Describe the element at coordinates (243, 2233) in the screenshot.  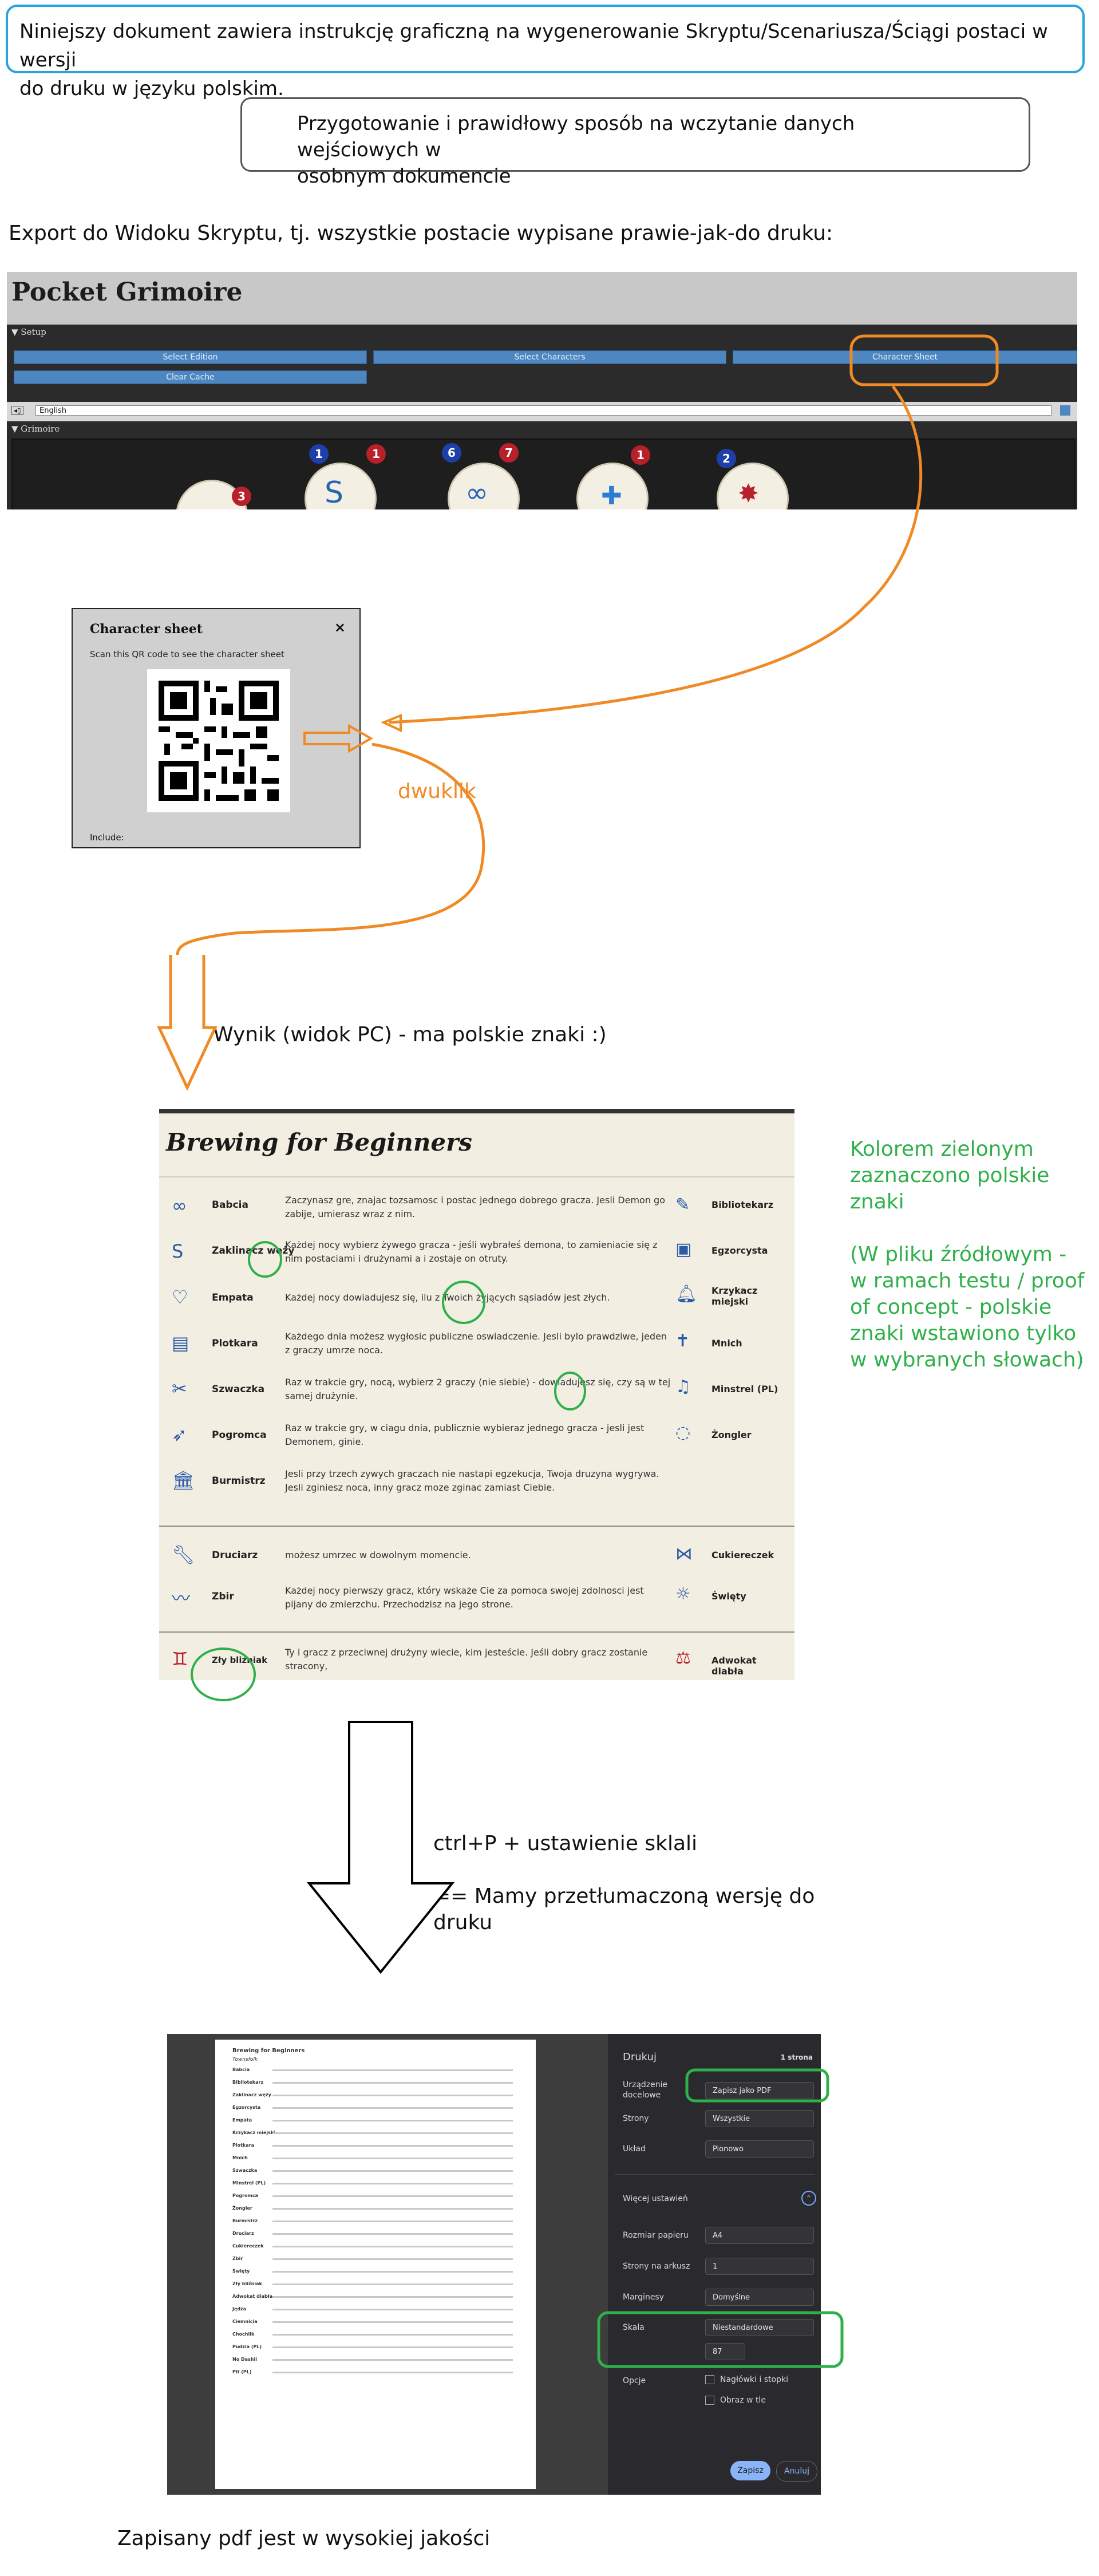
I see `preview-item: Druciarz` at that location.